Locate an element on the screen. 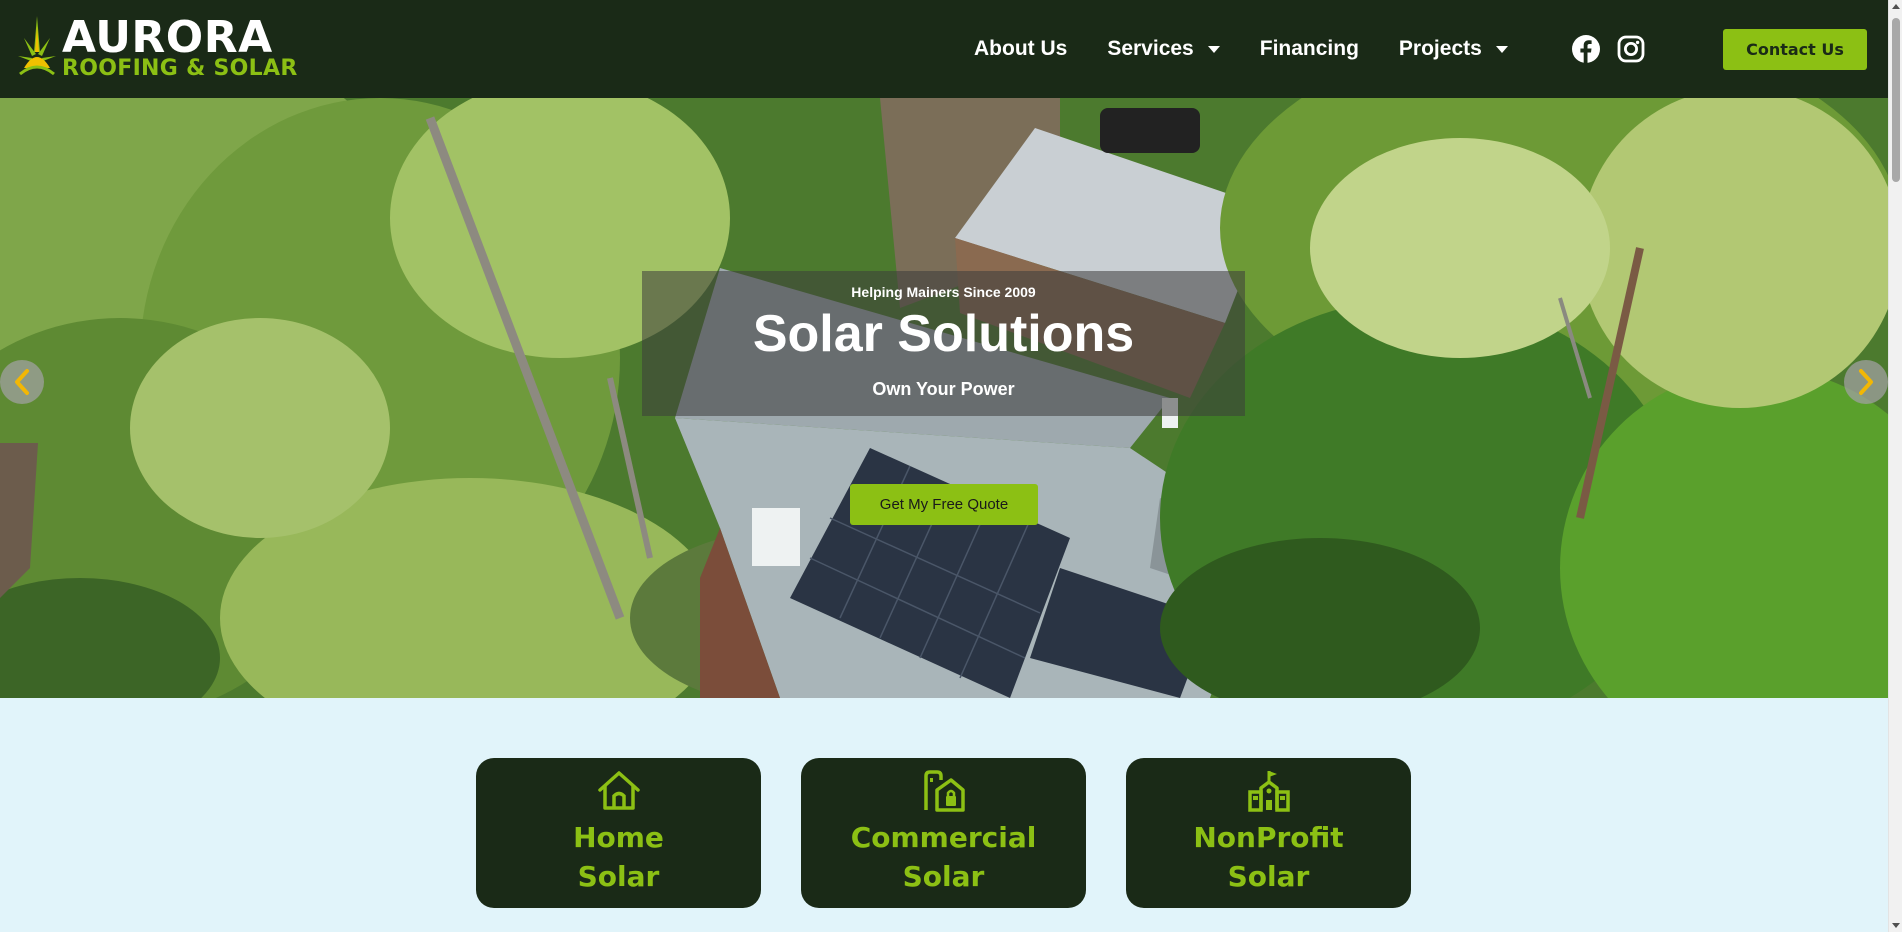  nav-services: Services is located at coordinates (1163, 49).